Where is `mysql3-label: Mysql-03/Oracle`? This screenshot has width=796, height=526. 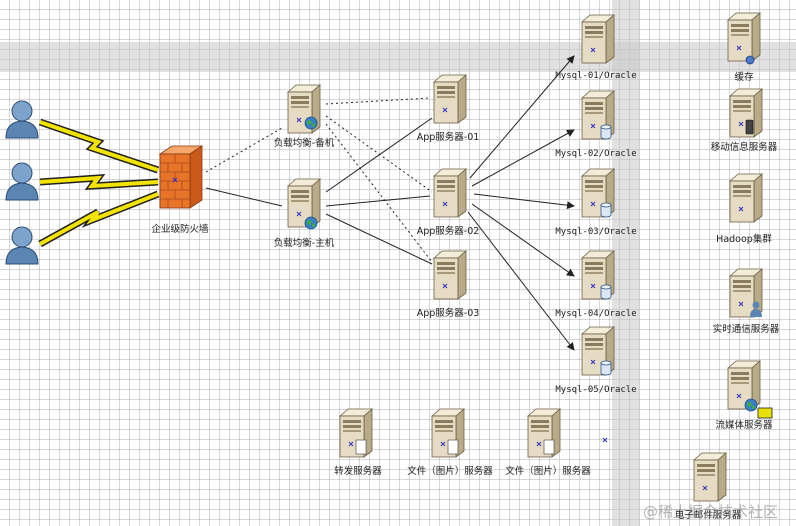
mysql3-label: Mysql-03/Oracle is located at coordinates (595, 232).